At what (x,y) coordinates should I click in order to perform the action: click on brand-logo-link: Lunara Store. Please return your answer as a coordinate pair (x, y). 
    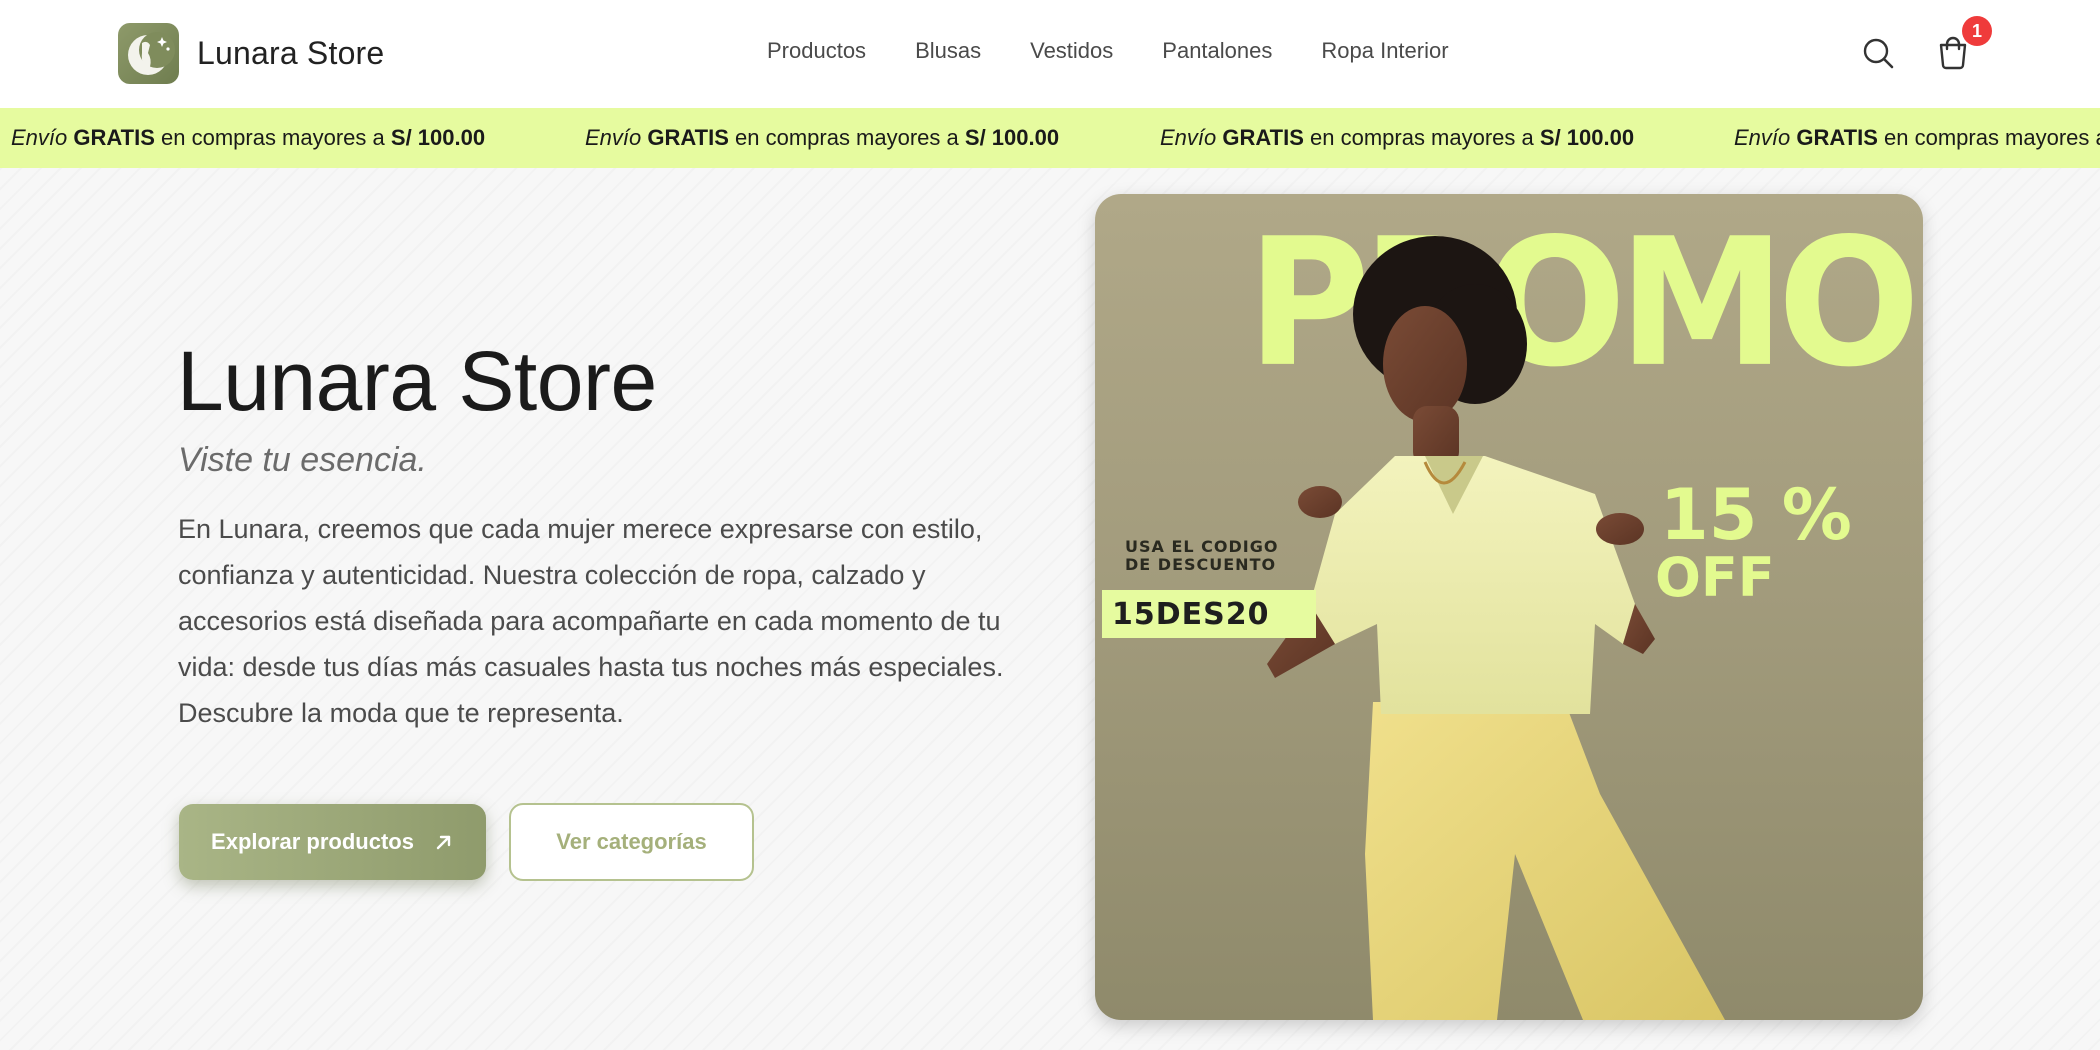
    Looking at the image, I should click on (251, 53).